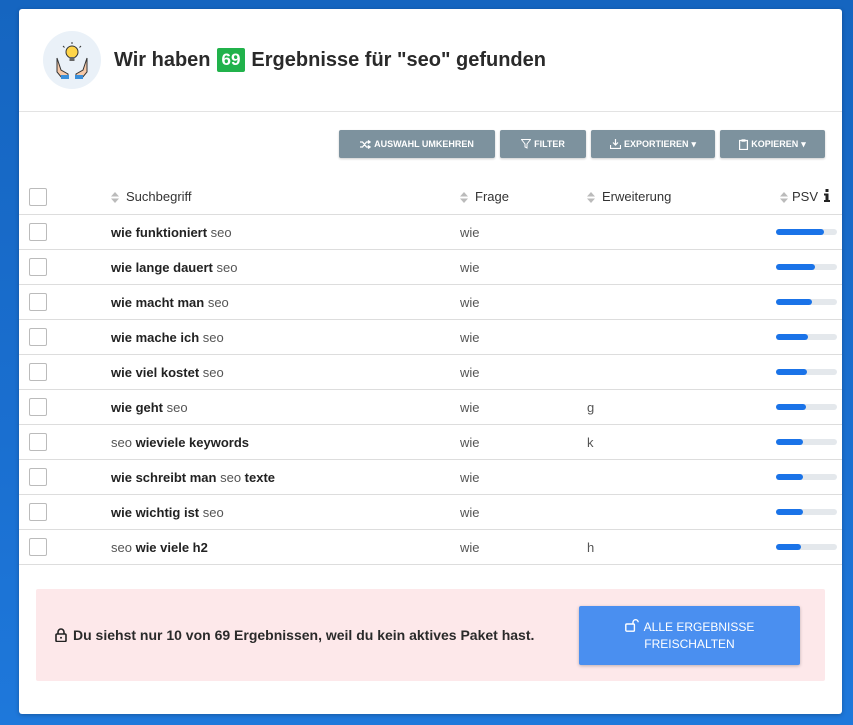  I want to click on export-label: EXPORTIEREN, so click(656, 144).